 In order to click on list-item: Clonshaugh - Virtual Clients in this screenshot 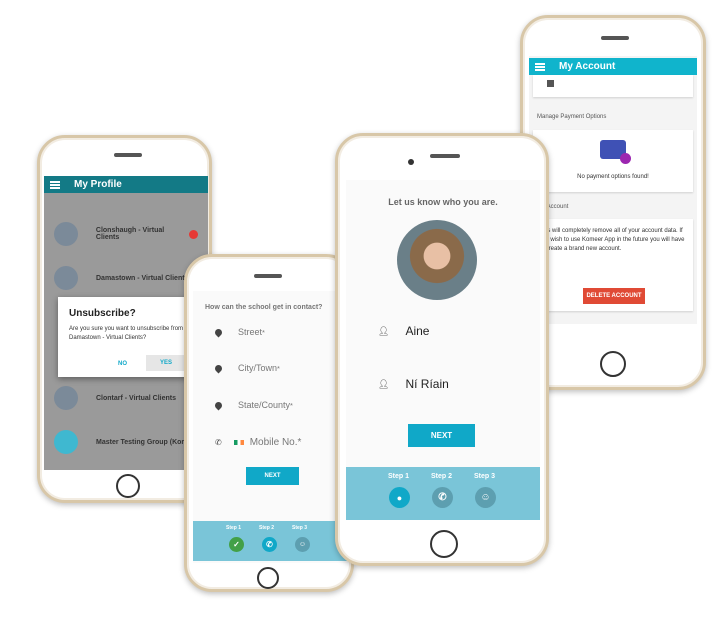, I will do `click(126, 234)`.